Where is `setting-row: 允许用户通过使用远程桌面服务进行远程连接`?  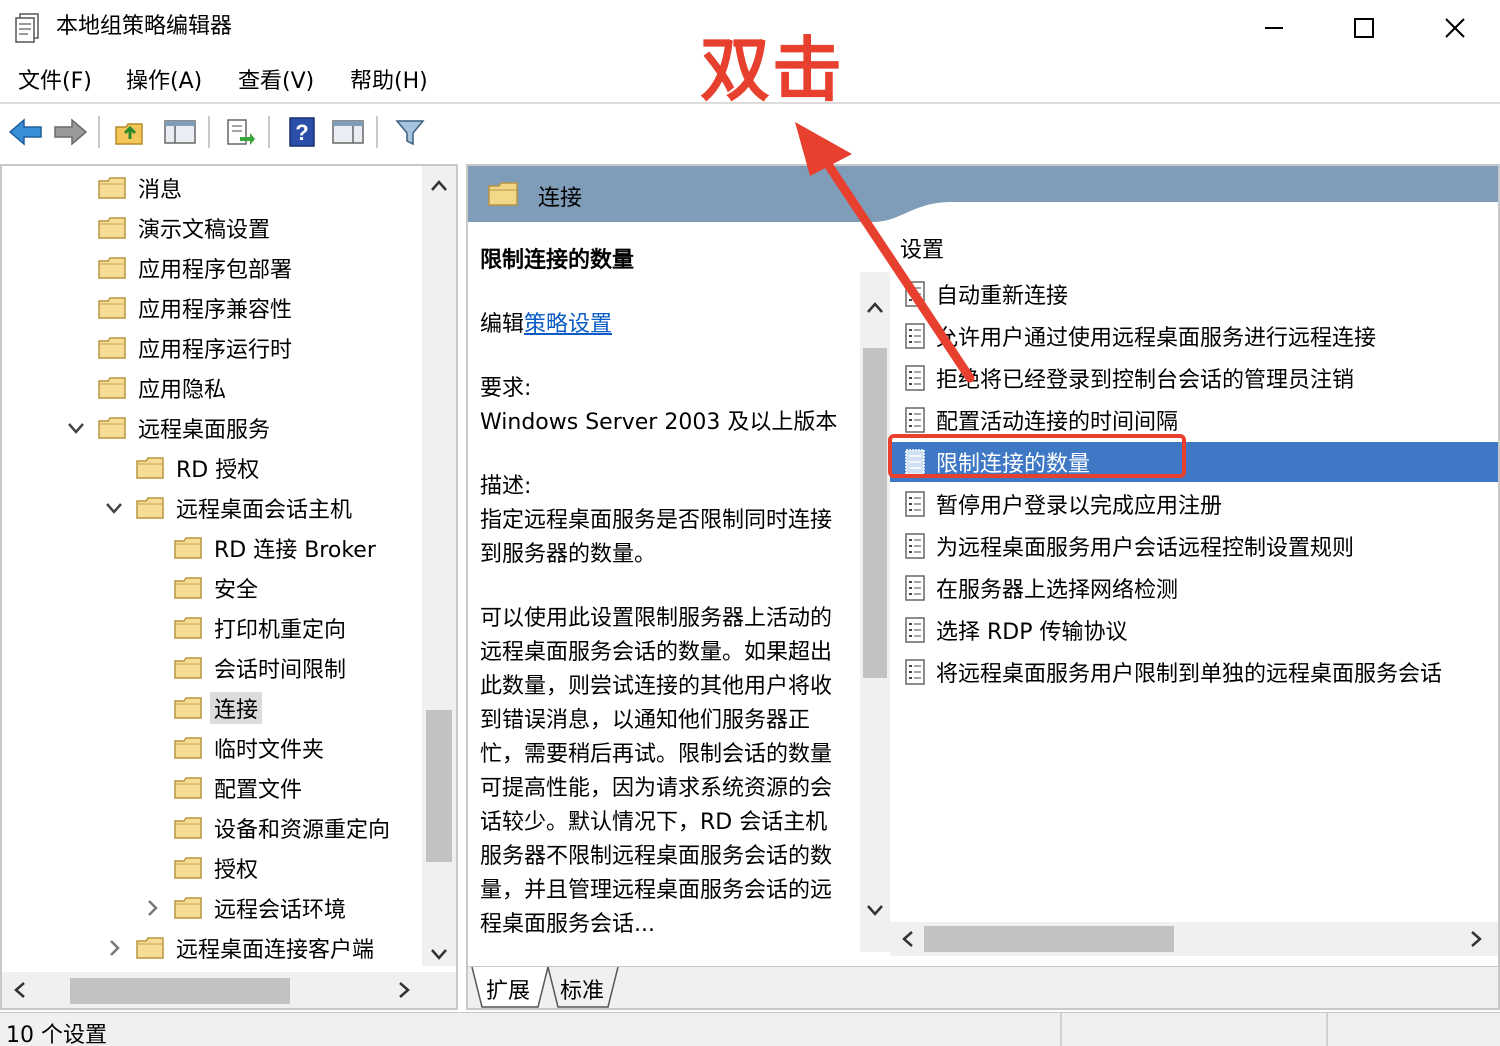 setting-row: 允许用户通过使用远程桌面服务进行远程连接 is located at coordinates (1194, 336).